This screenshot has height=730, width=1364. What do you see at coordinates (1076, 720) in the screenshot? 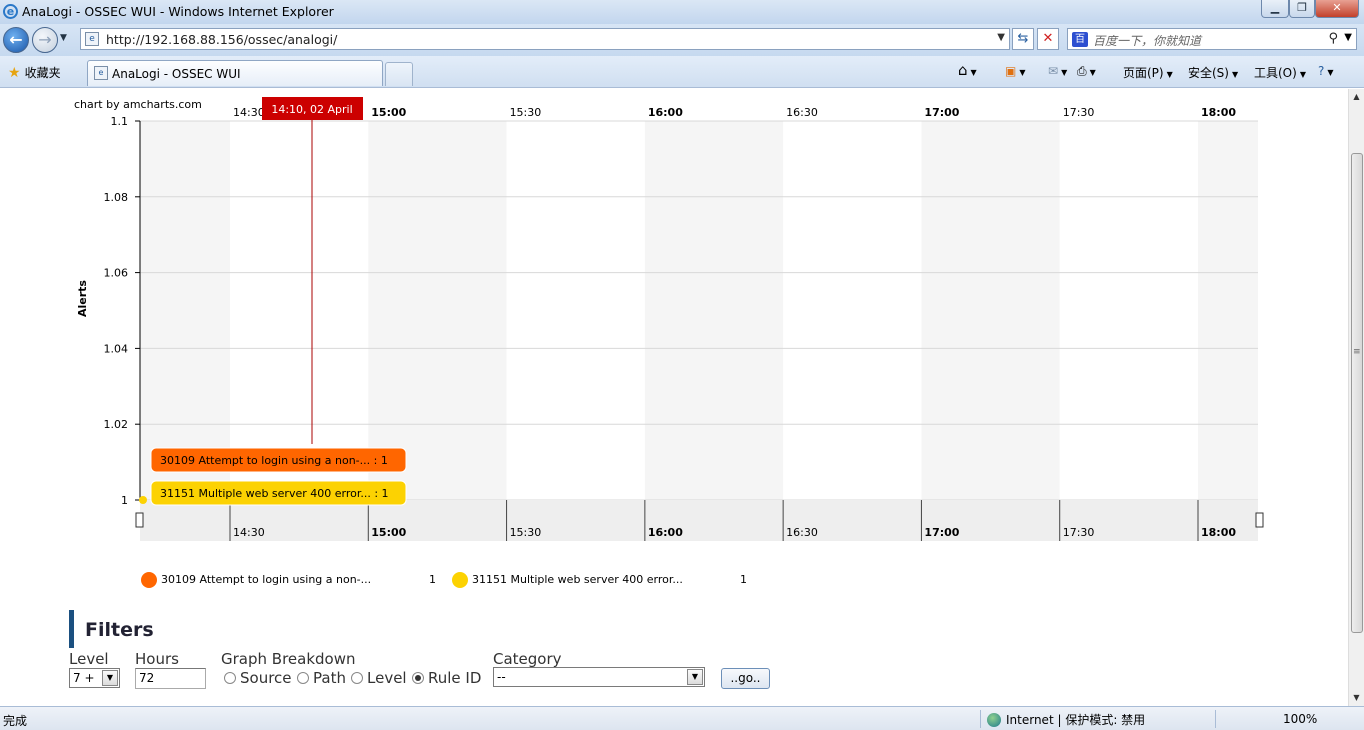
I see `zone-label: Internet | 保护模式: 禁用` at bounding box center [1076, 720].